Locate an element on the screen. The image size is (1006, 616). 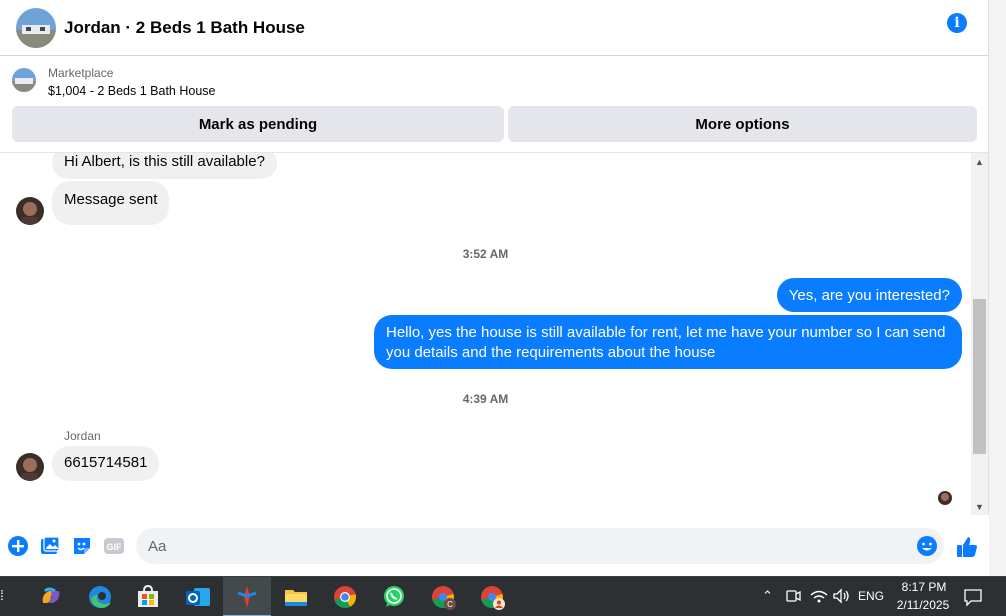
message-bubble-incoming: Hi Albert, is this still available? is located at coordinates (164, 166).